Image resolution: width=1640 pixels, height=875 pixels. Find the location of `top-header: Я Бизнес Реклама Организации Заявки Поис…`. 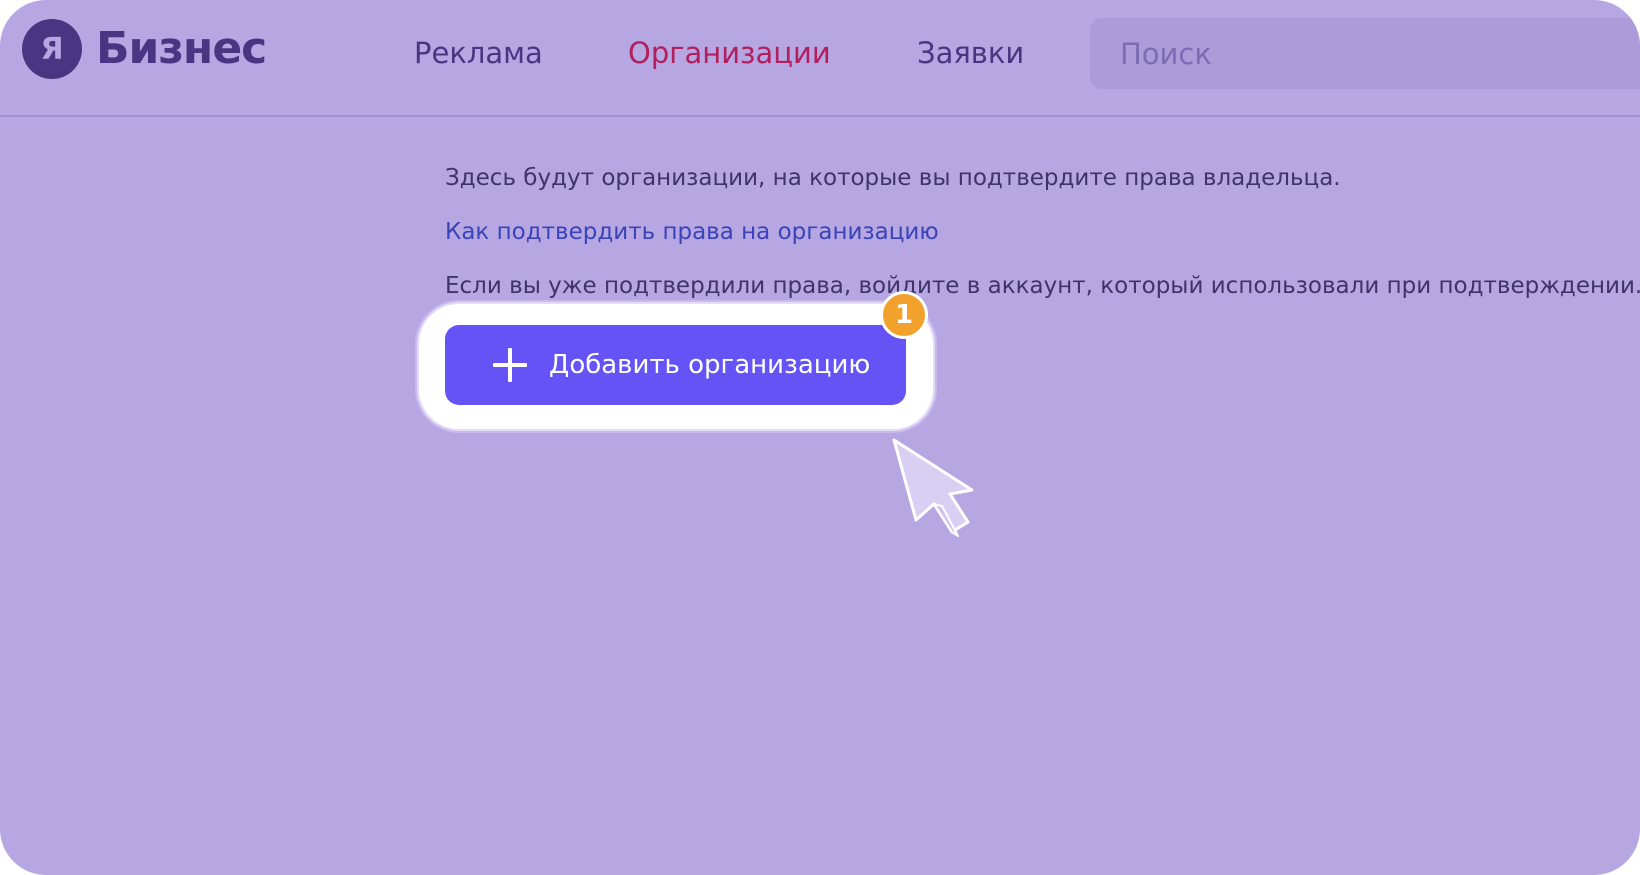

top-header: Я Бизнес Реклама Организации Заявки Поис… is located at coordinates (820, 58).